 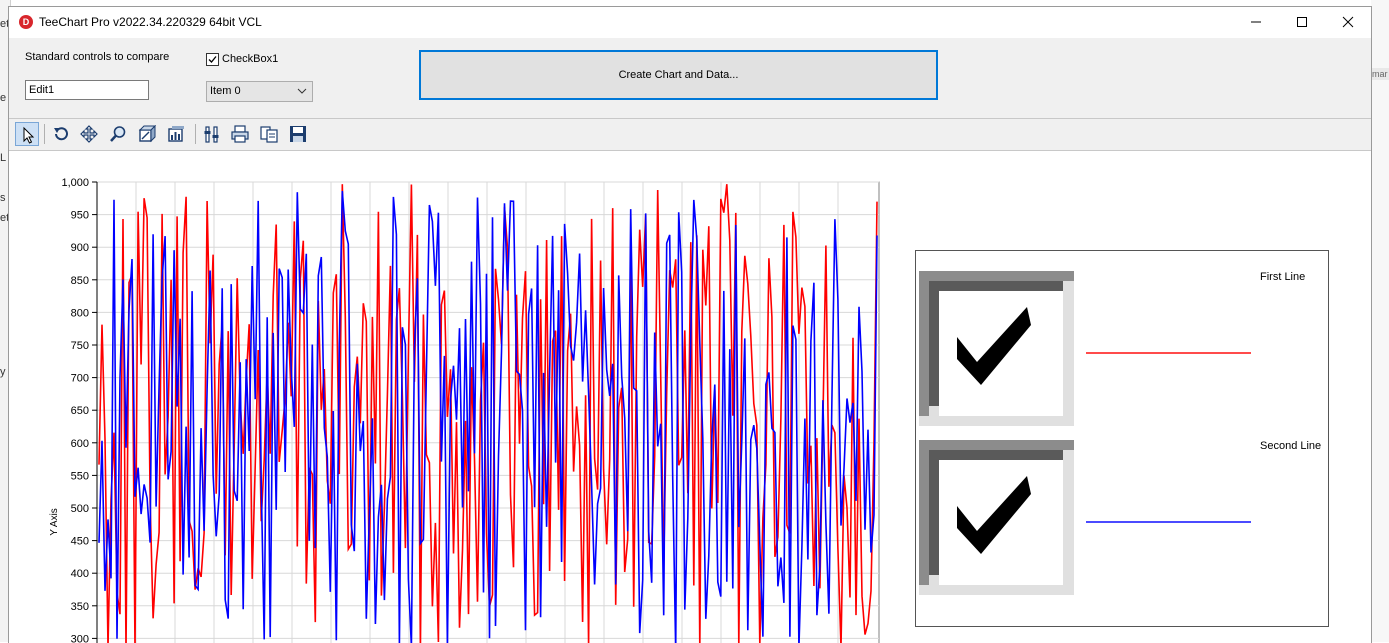 I want to click on close-icon, so click(x=1348, y=22).